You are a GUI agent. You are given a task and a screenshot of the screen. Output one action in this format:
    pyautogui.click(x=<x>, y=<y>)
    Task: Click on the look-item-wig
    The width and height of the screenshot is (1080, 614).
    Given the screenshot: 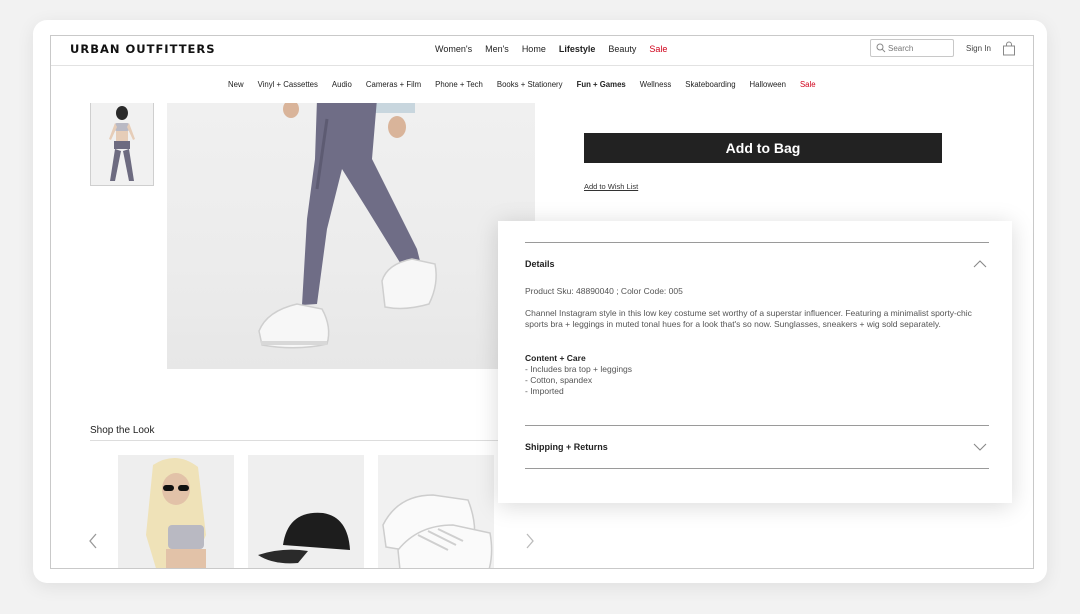 What is the action you would take?
    pyautogui.click(x=176, y=511)
    